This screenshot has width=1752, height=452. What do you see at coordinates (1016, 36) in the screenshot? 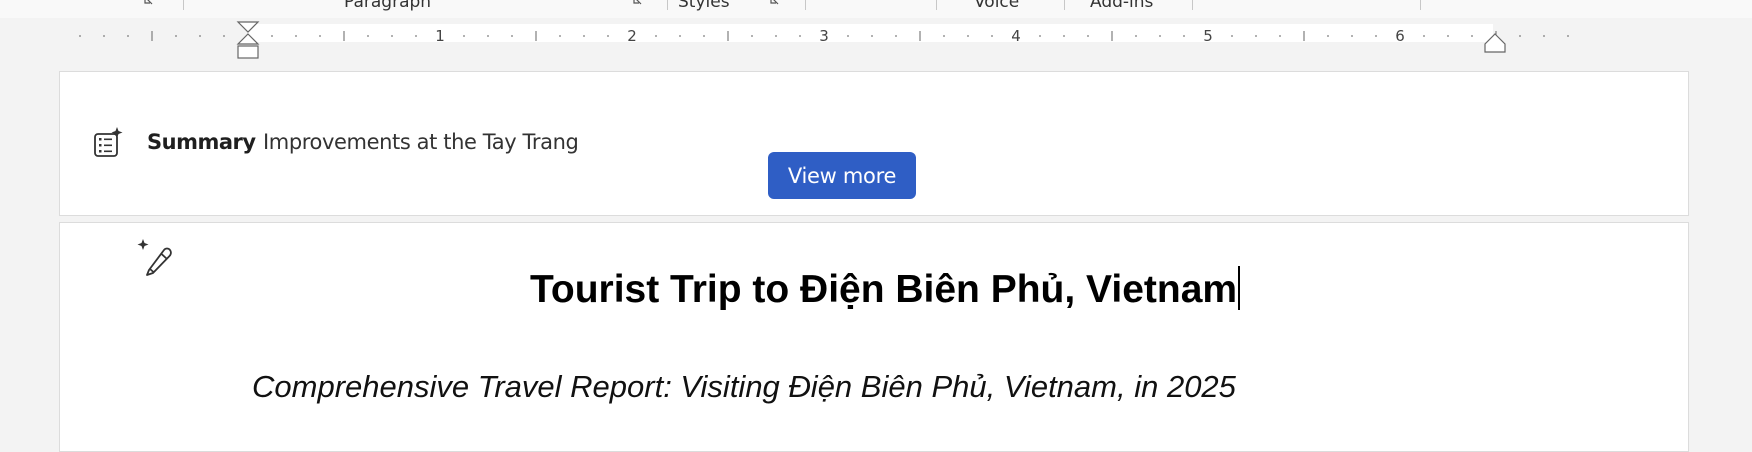
I see `ruler-number: 4` at bounding box center [1016, 36].